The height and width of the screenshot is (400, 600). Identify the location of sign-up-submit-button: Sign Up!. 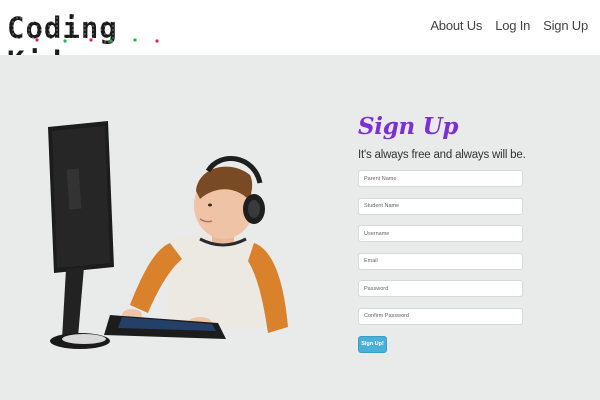
(372, 344).